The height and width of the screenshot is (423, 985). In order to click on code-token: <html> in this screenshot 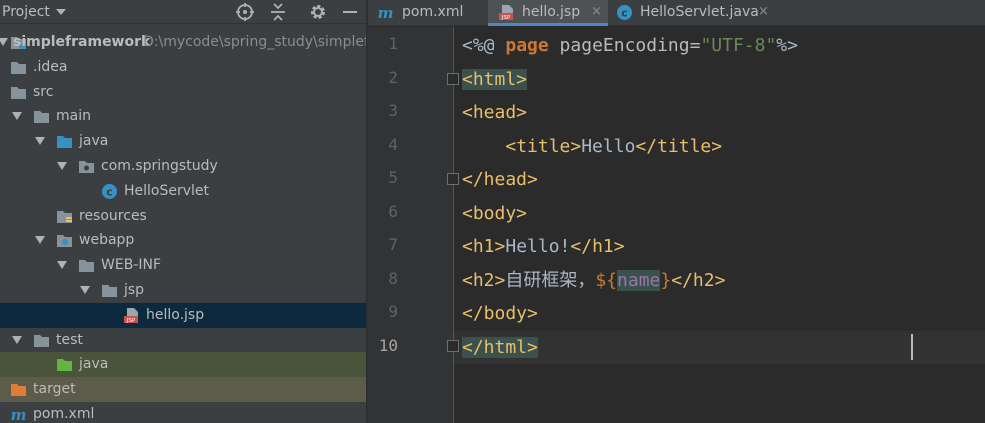, I will do `click(495, 79)`.